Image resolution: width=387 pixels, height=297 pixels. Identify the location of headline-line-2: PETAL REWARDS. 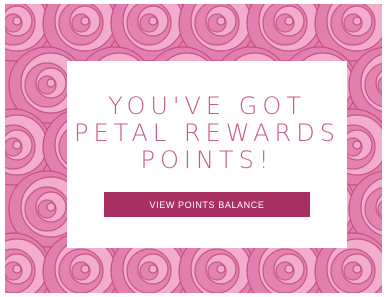
(207, 133).